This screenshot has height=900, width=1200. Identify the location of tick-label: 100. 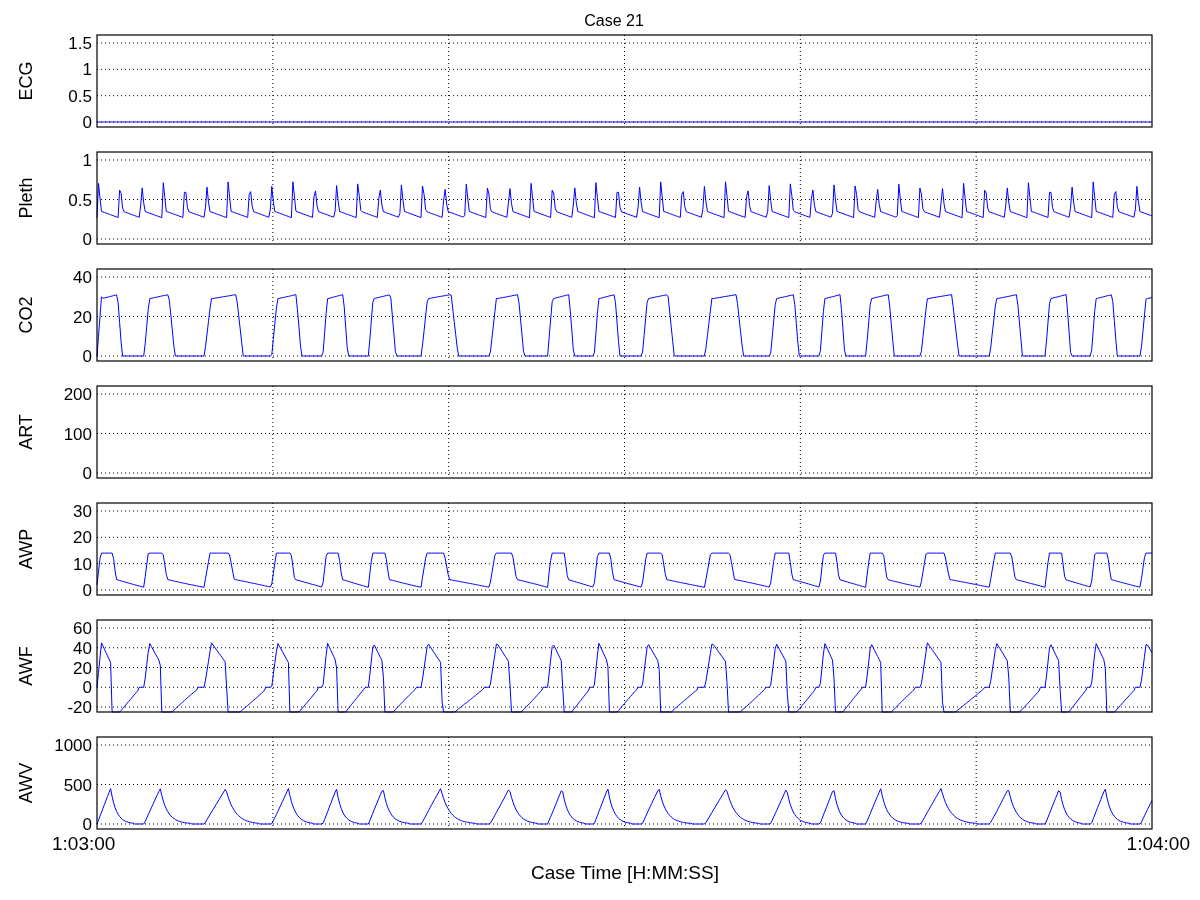
(77, 434).